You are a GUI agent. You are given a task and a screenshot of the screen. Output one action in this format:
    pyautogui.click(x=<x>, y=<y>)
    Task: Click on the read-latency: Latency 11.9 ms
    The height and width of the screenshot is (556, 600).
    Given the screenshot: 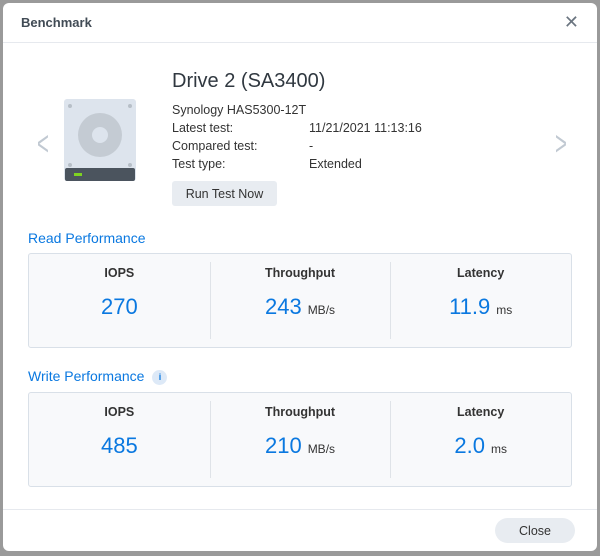 What is the action you would take?
    pyautogui.click(x=480, y=300)
    